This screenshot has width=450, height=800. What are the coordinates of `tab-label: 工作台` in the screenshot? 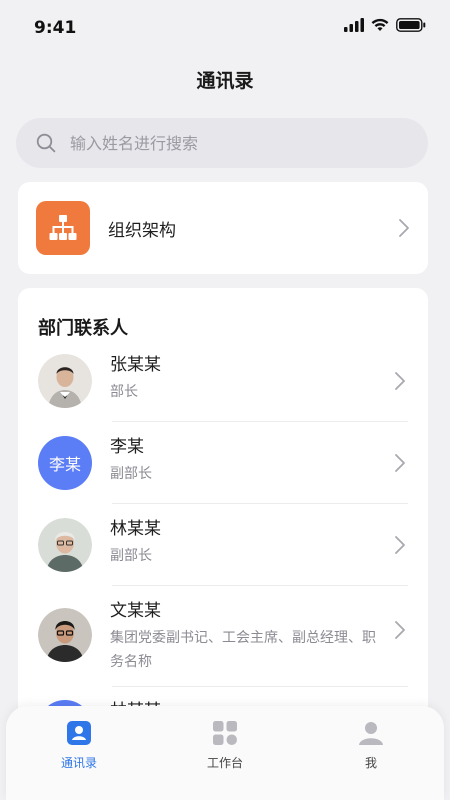 It's located at (224, 763).